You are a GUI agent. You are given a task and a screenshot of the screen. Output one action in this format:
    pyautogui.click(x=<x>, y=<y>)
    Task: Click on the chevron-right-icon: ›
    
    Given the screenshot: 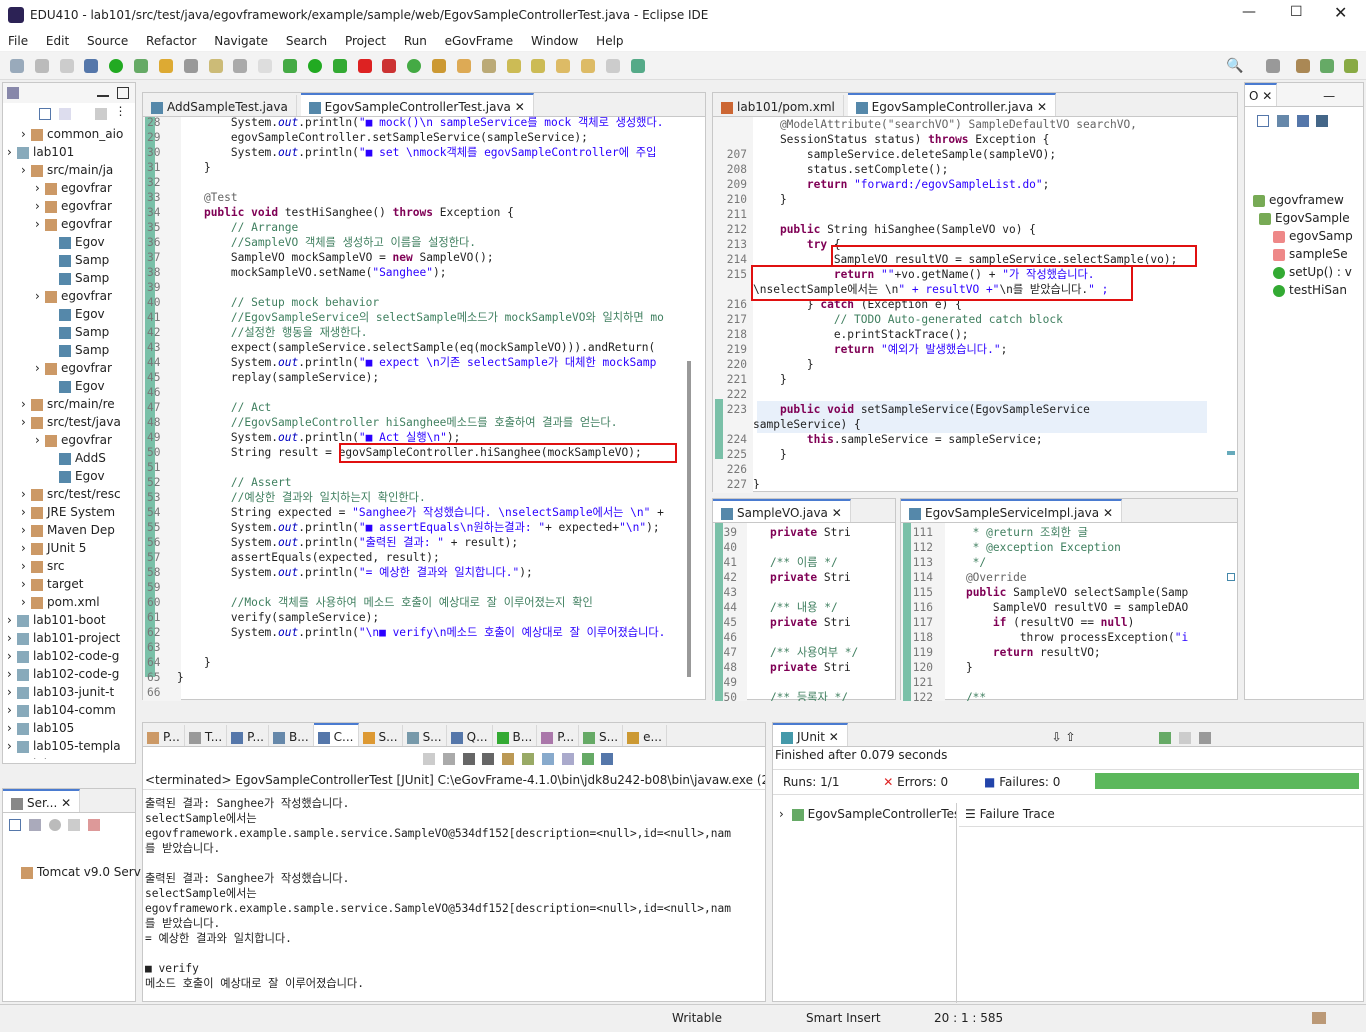 What is the action you would take?
    pyautogui.click(x=781, y=814)
    